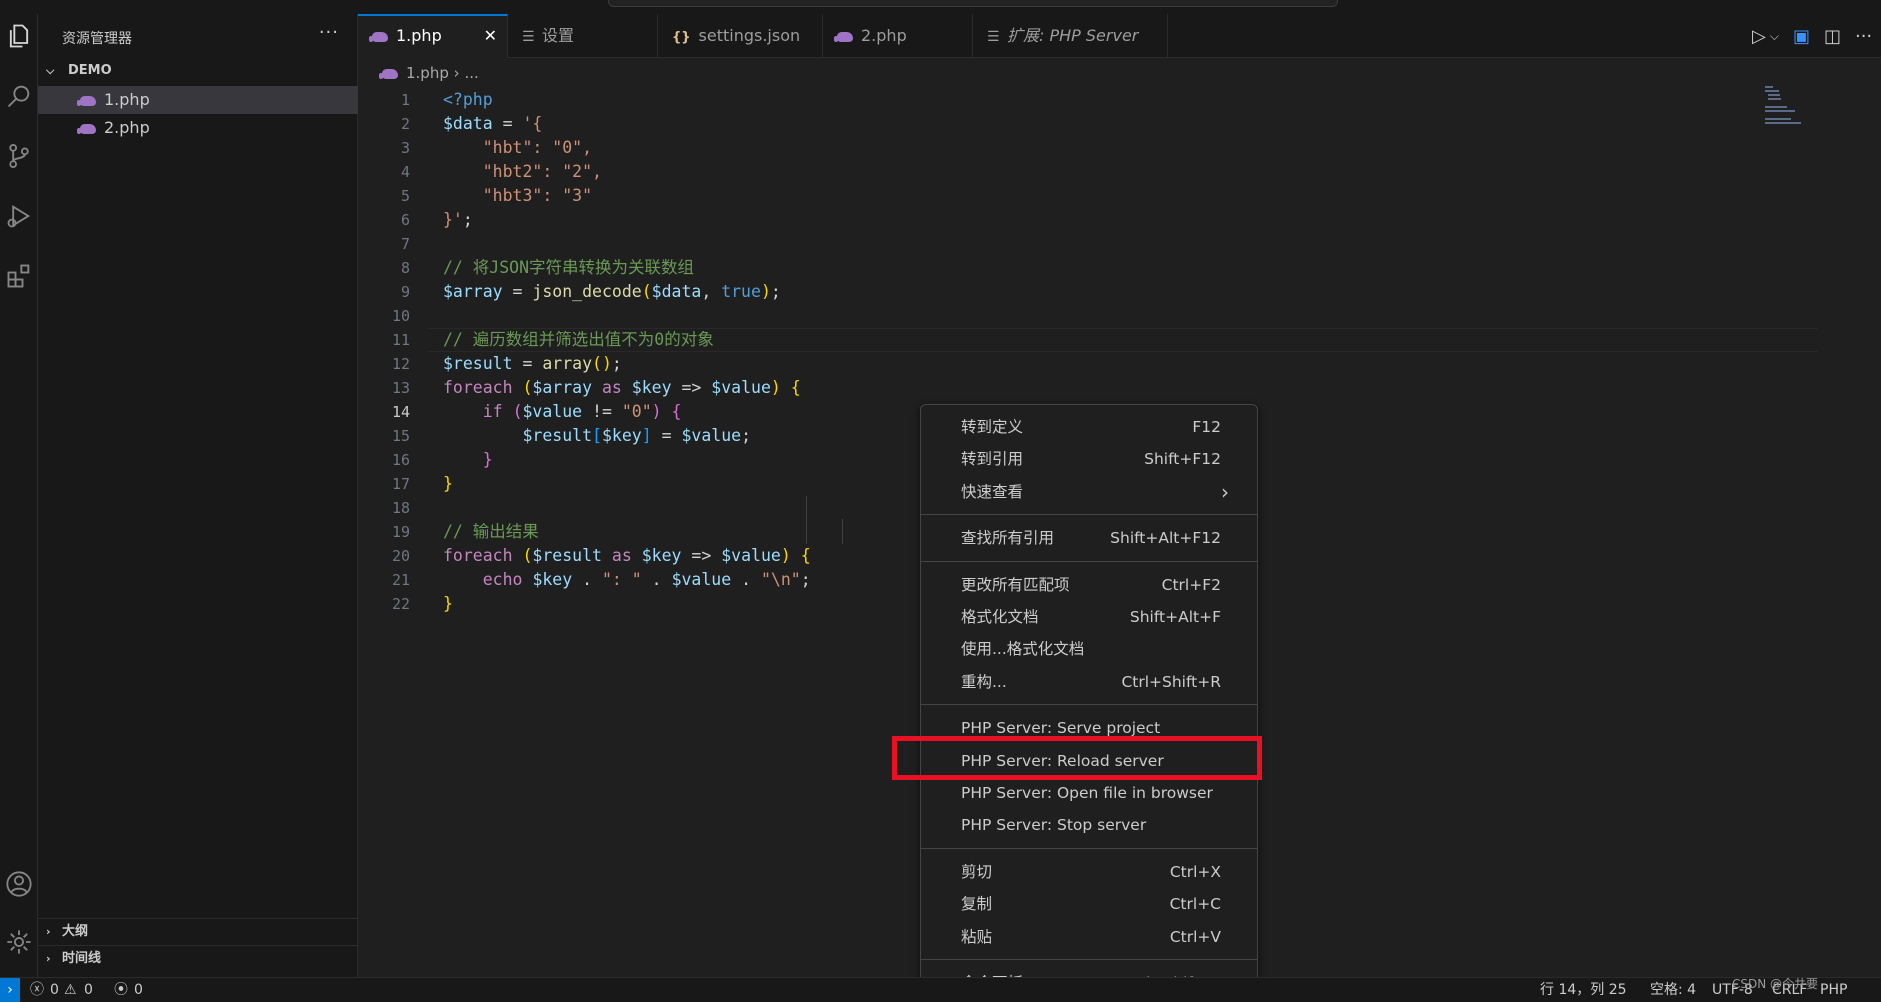  I want to click on tab-label: settings.json, so click(749, 35).